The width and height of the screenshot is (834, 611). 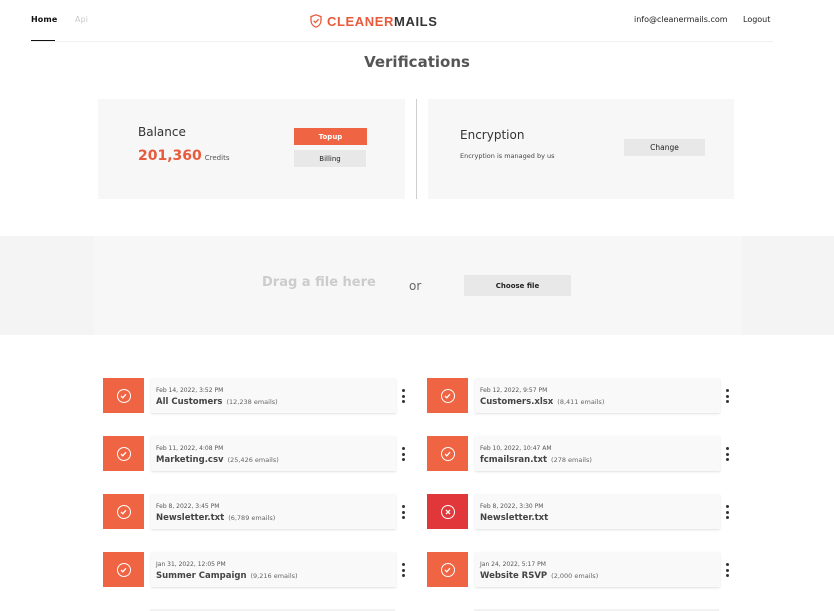 I want to click on close-circle-icon, so click(x=447, y=511).